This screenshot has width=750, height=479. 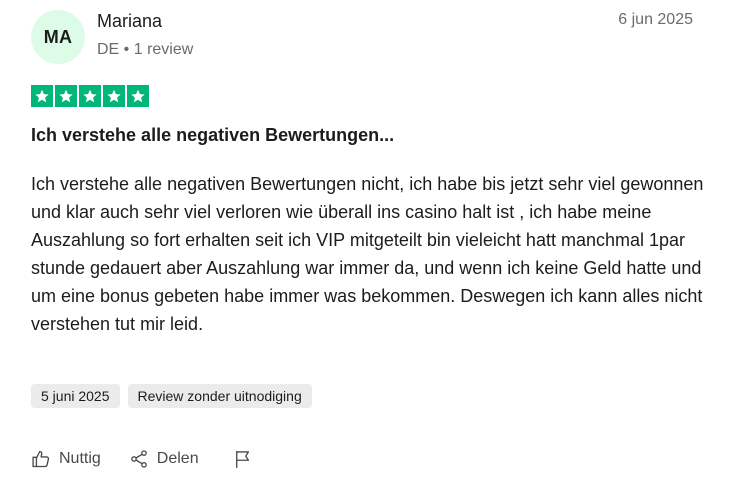 What do you see at coordinates (655, 19) in the screenshot?
I see `review-date: 6 jun 2025` at bounding box center [655, 19].